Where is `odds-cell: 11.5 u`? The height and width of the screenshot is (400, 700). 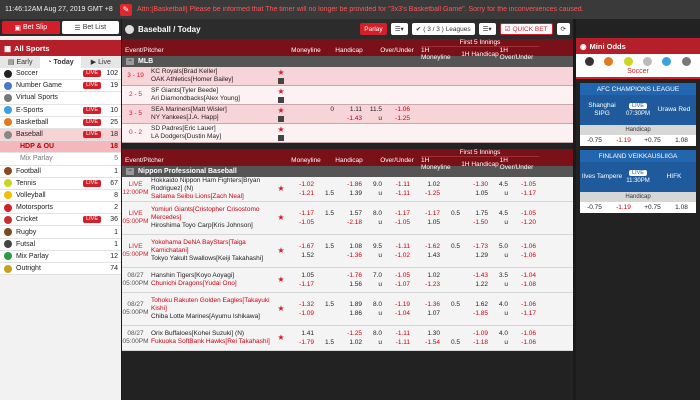
odds-cell: 11.5 u is located at coordinates (375, 114).